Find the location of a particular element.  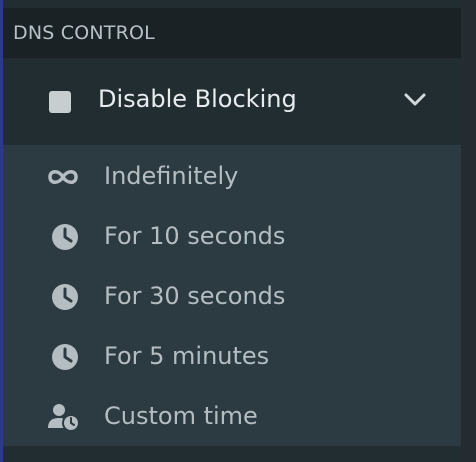

section-title: DNS CONTROL is located at coordinates (84, 33).